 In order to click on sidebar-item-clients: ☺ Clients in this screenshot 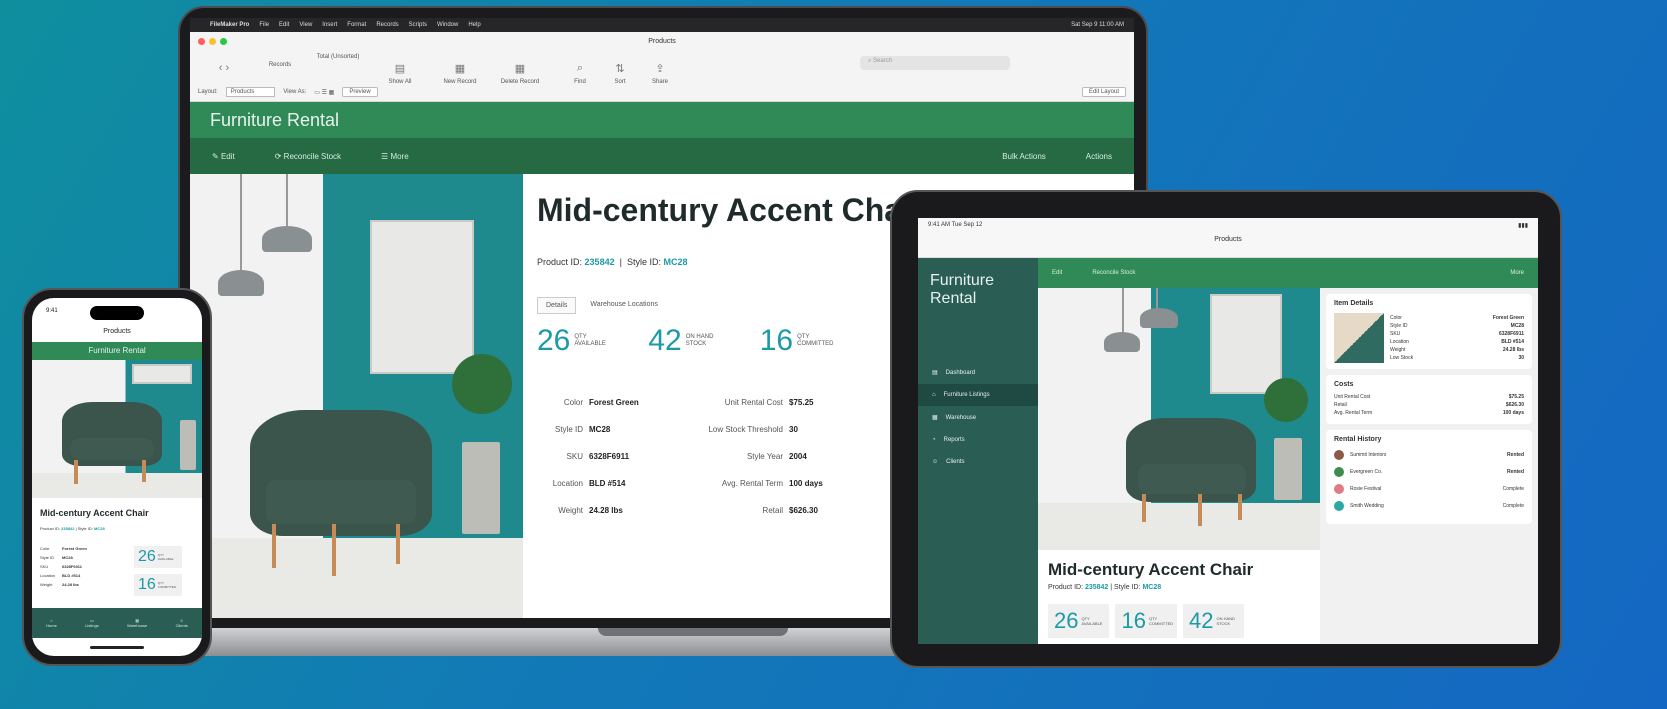, I will do `click(978, 462)`.